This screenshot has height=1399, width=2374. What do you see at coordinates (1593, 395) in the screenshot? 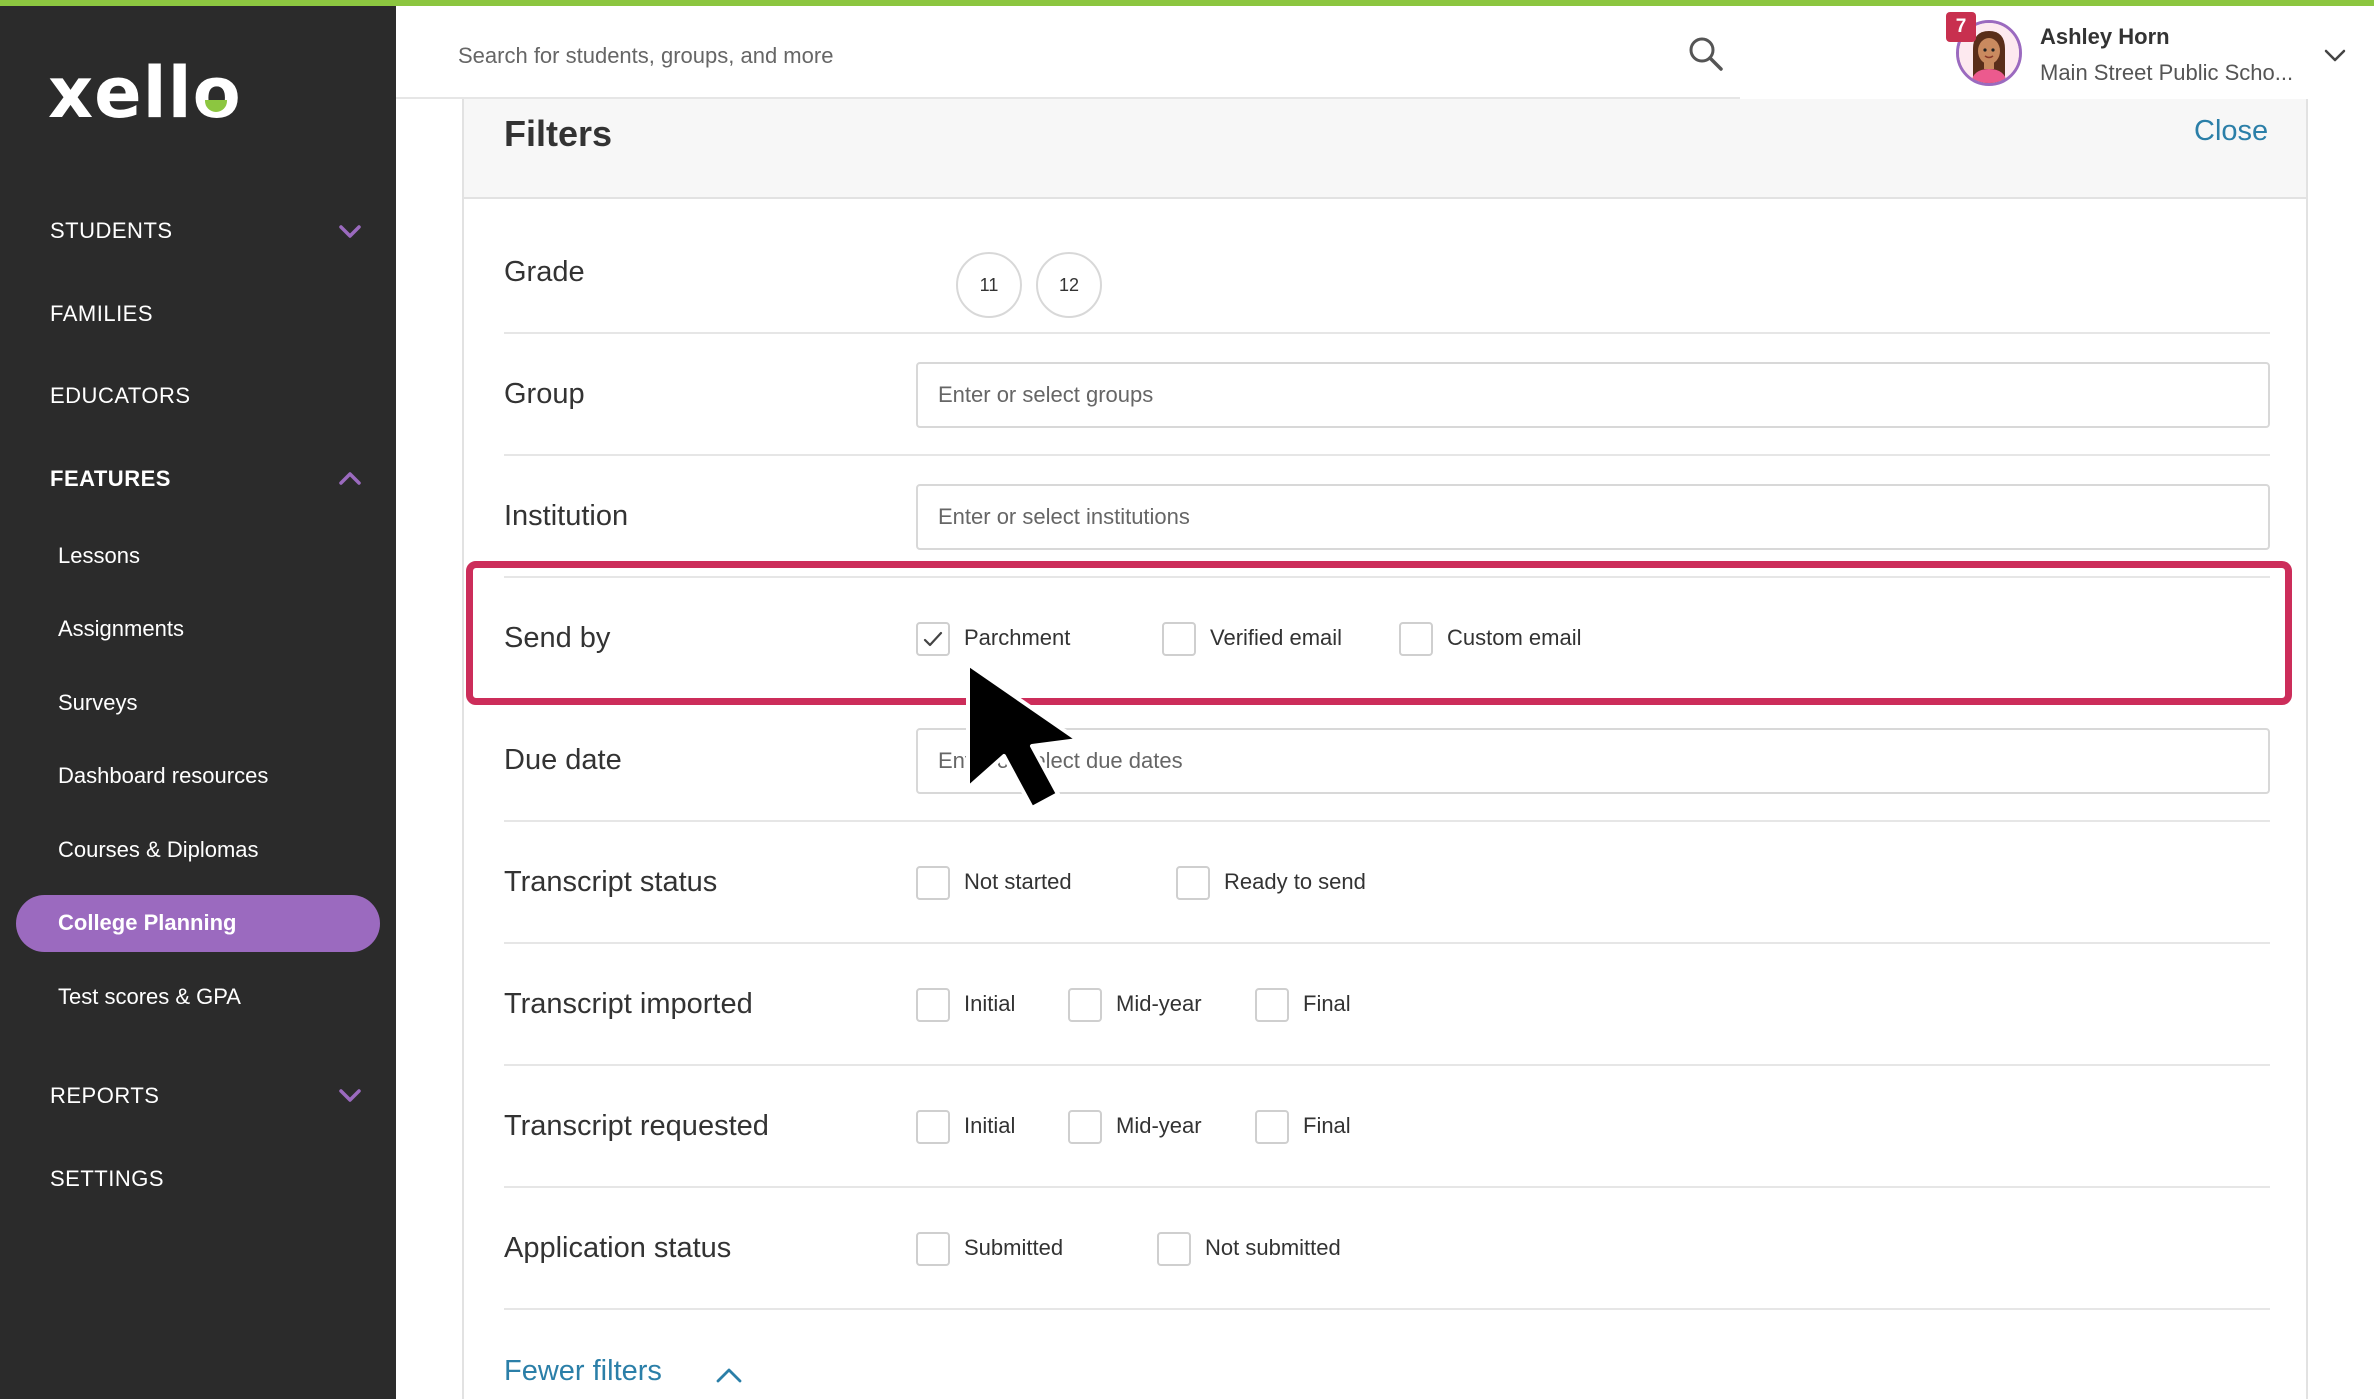
I see `group-field` at bounding box center [1593, 395].